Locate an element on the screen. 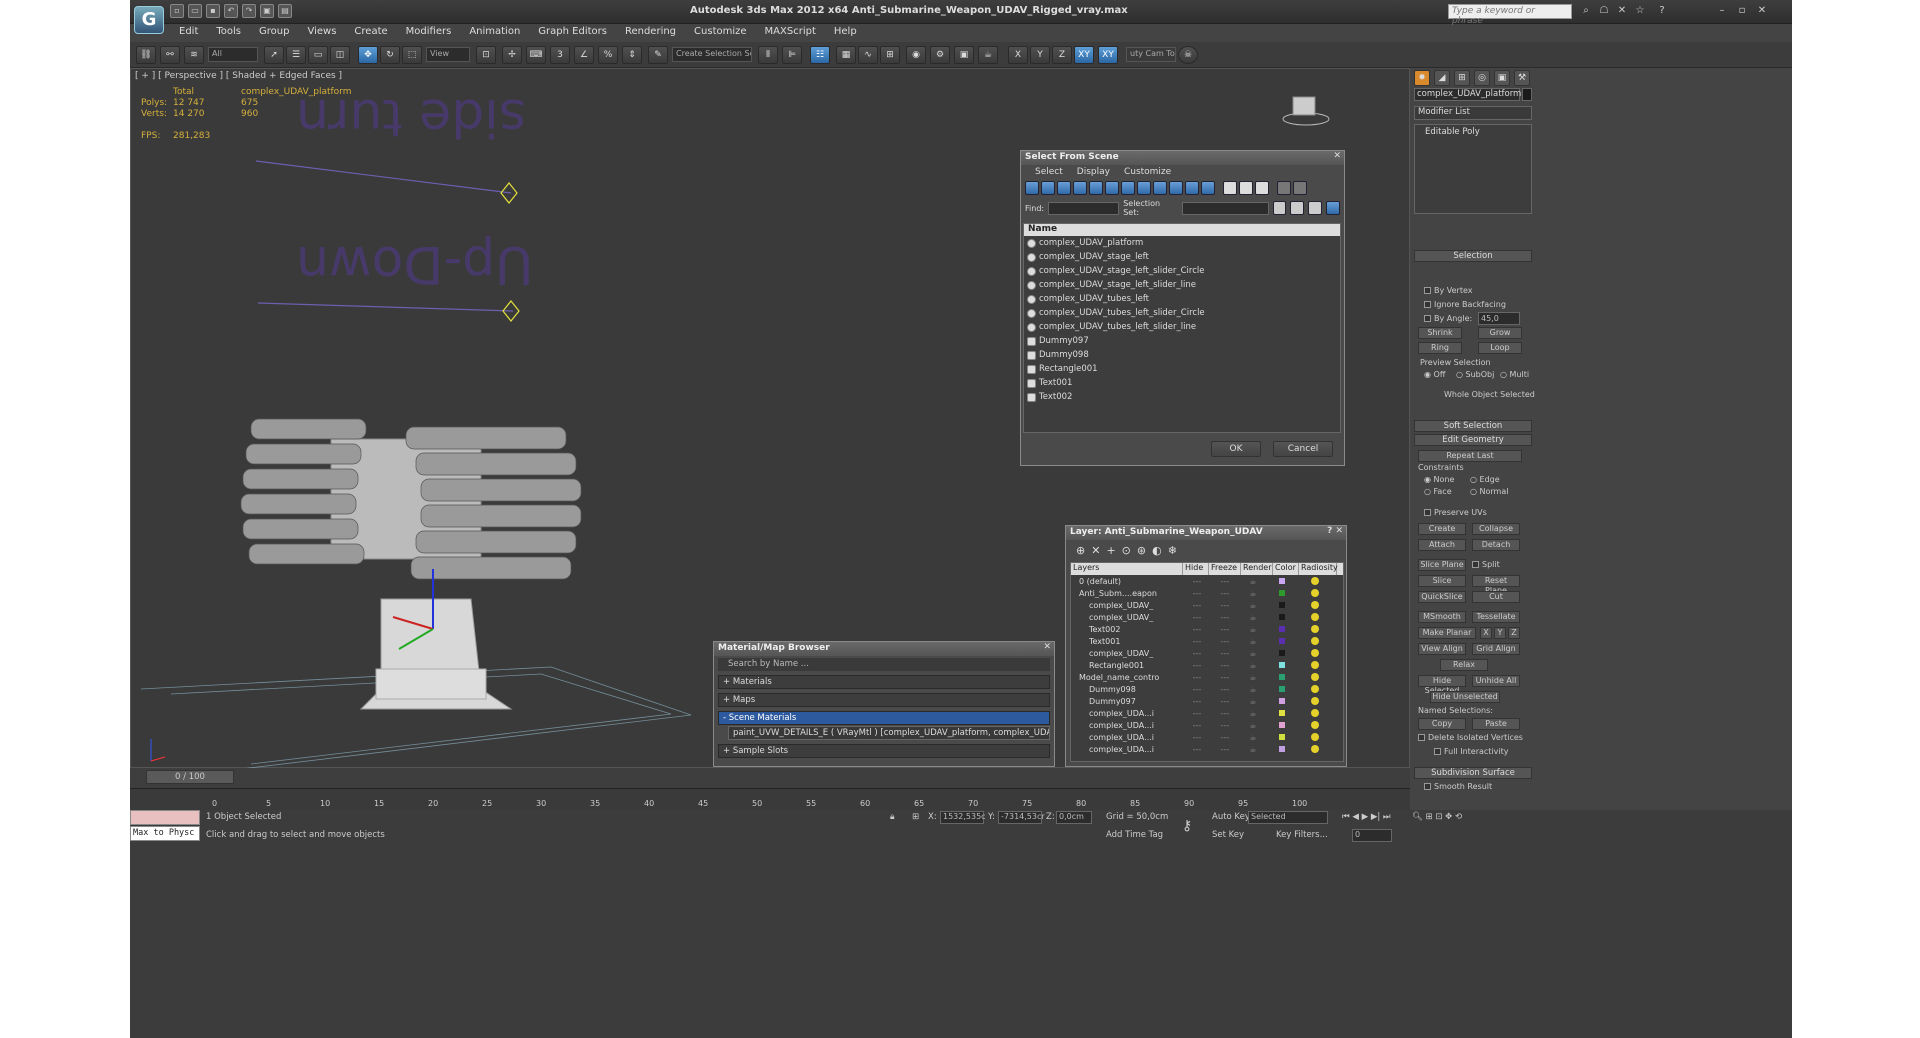 The image size is (1920, 1038). layer-row: 0 (default) --- --- ☕ is located at coordinates (1207, 581).